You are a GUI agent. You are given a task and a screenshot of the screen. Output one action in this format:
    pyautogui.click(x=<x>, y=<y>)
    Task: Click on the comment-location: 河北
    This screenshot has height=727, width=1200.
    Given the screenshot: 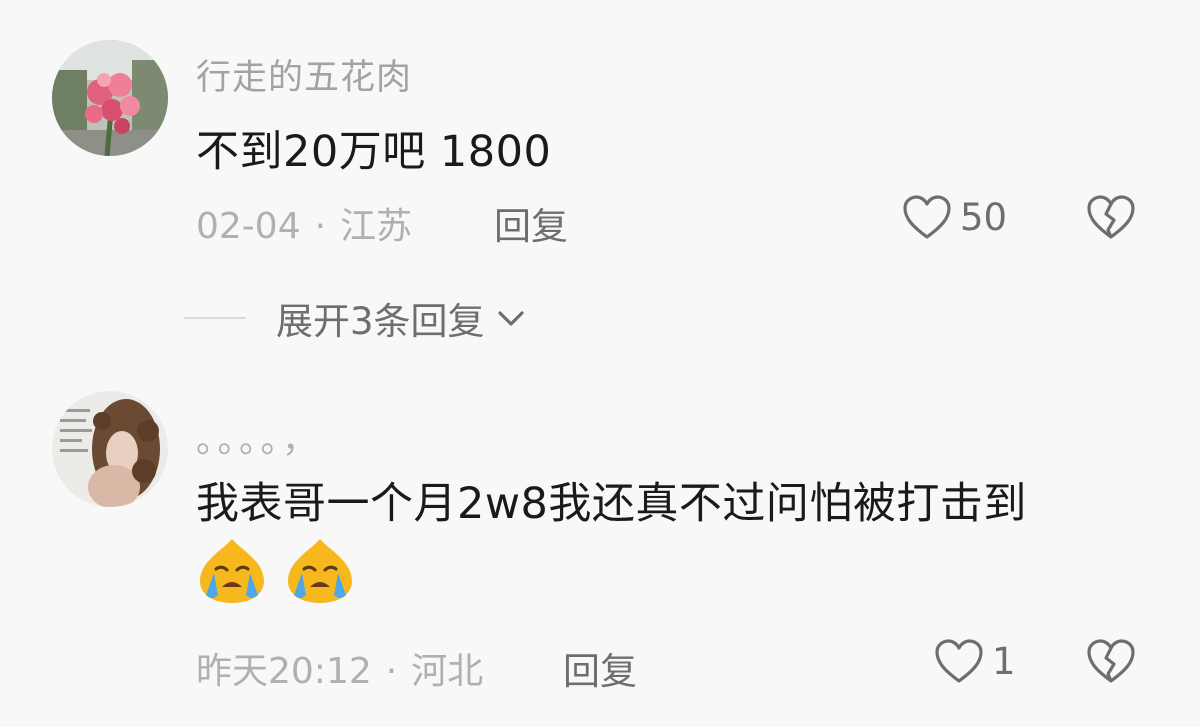 What is the action you would take?
    pyautogui.click(x=447, y=671)
    